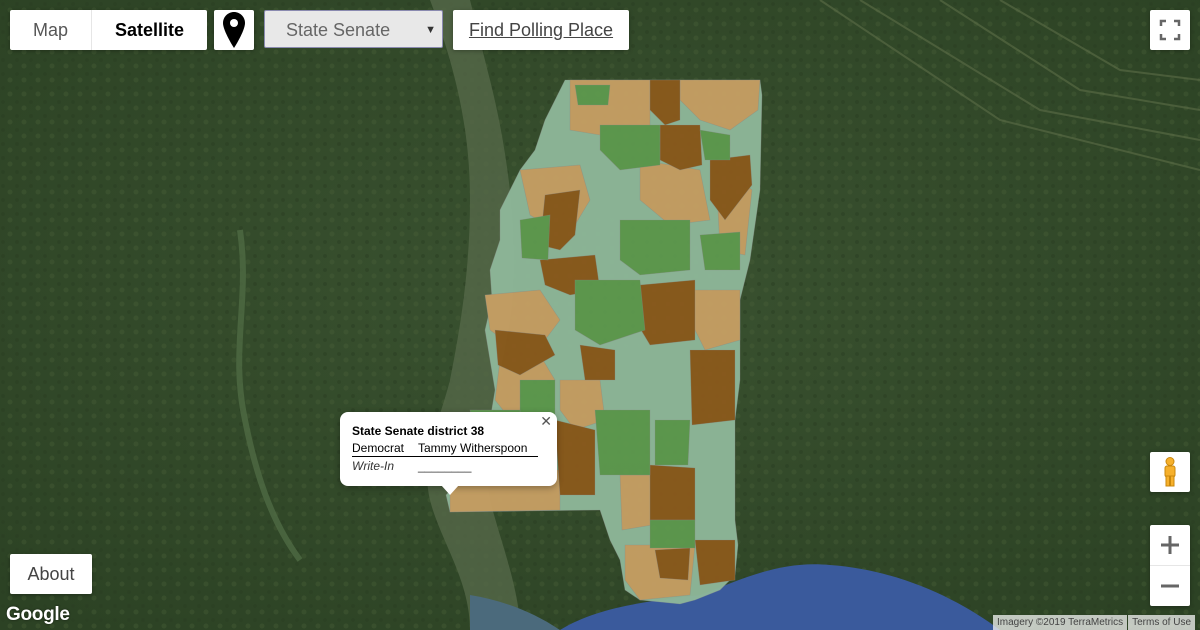 The height and width of the screenshot is (630, 1200). I want to click on zoom-out-button, so click(1170, 586).